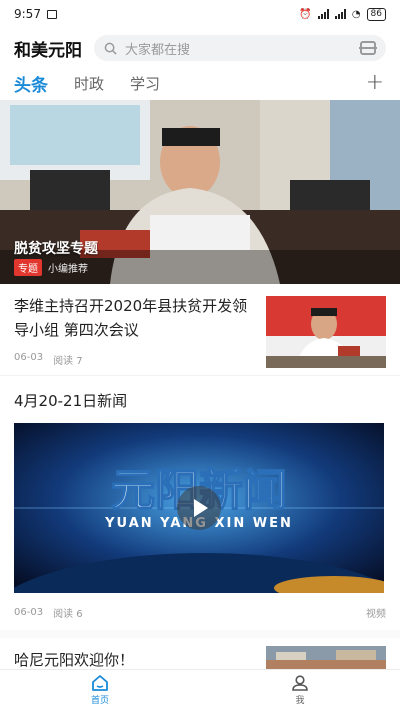 This screenshot has height=711, width=400. I want to click on news-item: 李维主持召开2020年县扶贫开发领导小组 第四次会议 06-03 阅读 7, so click(200, 330).